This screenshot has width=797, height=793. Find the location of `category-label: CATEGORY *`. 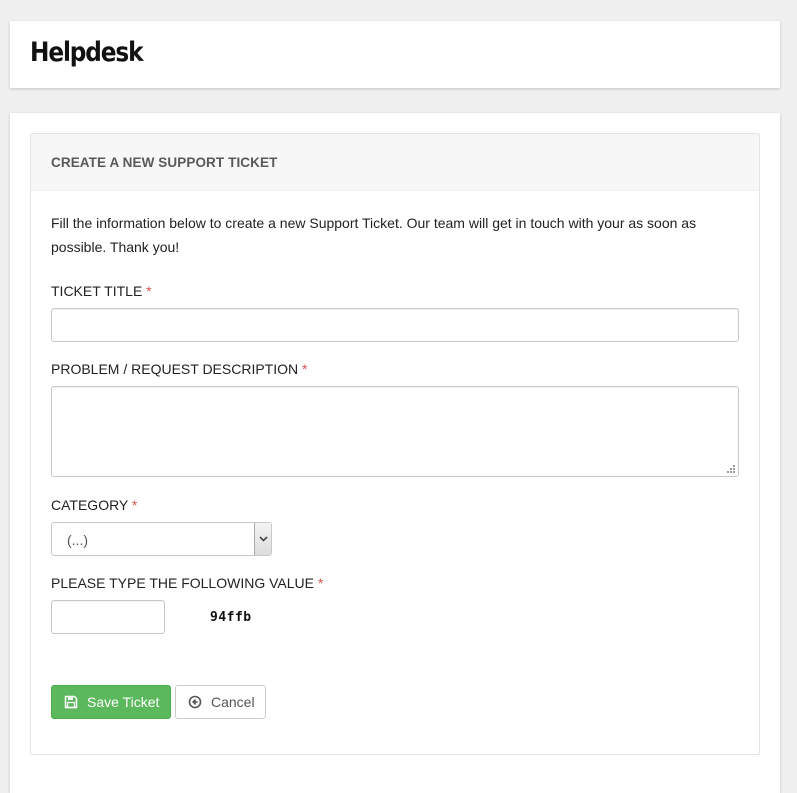

category-label: CATEGORY * is located at coordinates (94, 505).